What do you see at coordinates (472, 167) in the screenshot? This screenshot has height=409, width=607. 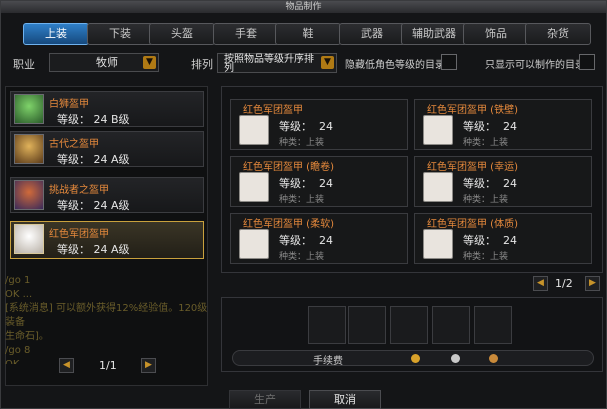 I see `recipe-name: 红色军团盔甲 (幸运)` at bounding box center [472, 167].